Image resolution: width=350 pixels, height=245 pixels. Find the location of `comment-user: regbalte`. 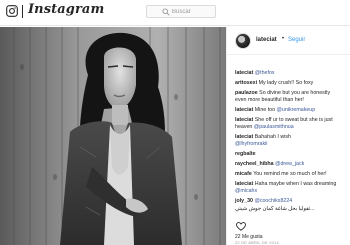

comment-user: regbalte is located at coordinates (245, 154).